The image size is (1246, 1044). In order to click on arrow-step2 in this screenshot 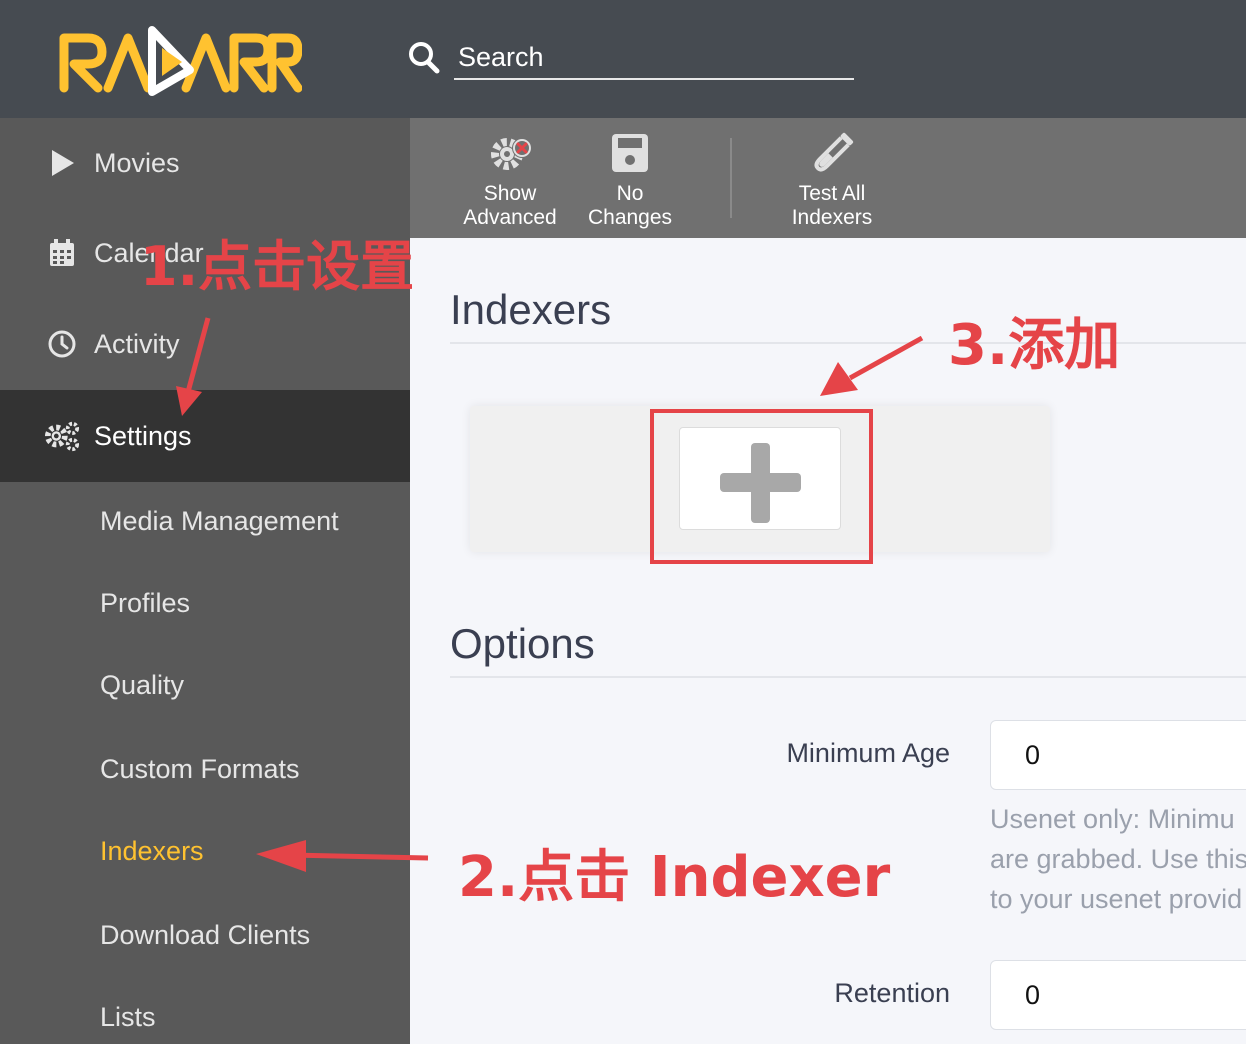, I will do `click(342, 856)`.